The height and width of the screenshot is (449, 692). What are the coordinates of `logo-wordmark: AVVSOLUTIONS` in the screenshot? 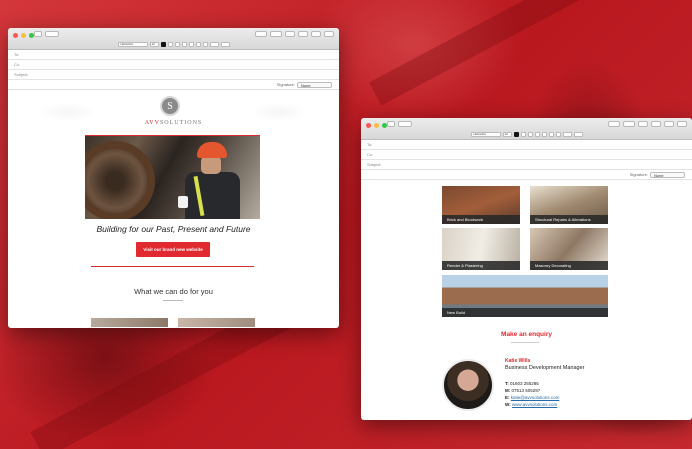 It's located at (173, 123).